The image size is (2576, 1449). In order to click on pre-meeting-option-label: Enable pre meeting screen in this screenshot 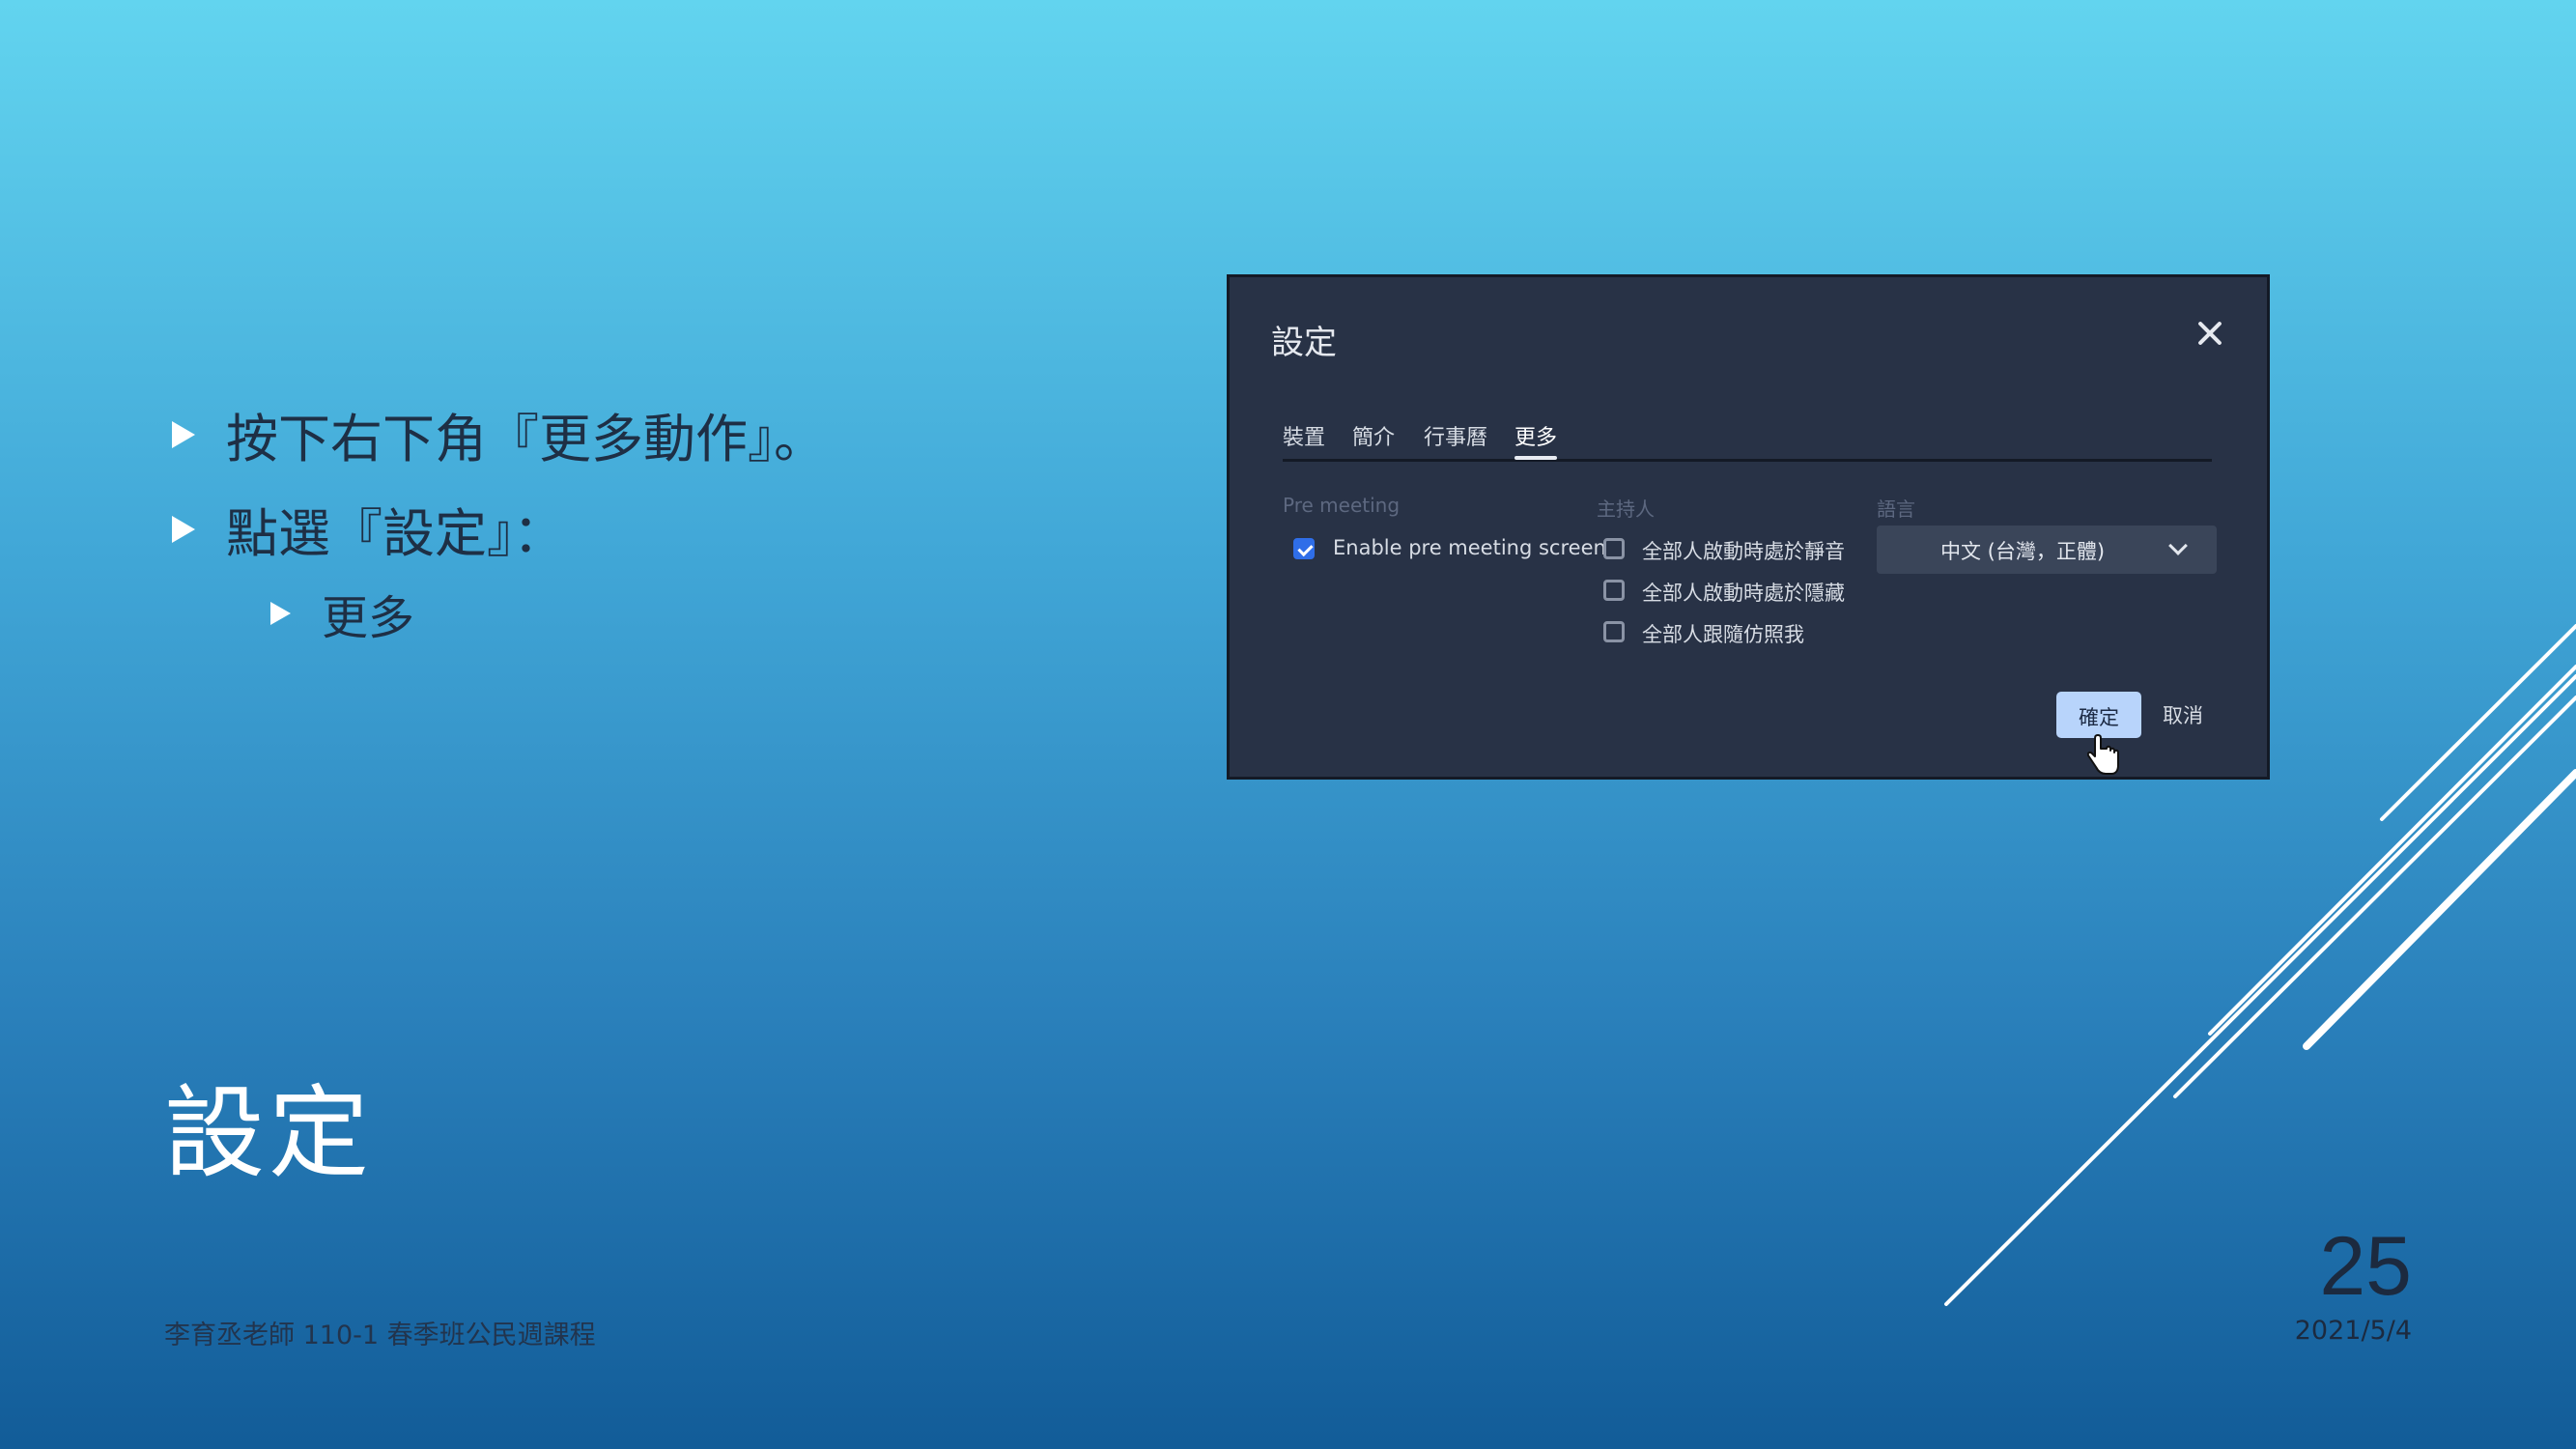, I will do `click(1469, 547)`.